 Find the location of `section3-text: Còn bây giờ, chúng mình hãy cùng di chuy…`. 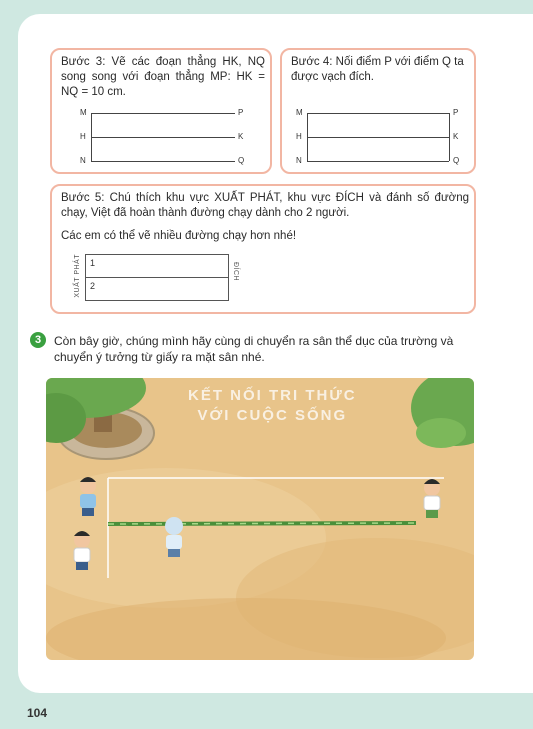

section3-text: Còn bây giờ, chúng mình hãy cùng di chuy… is located at coordinates (254, 349).